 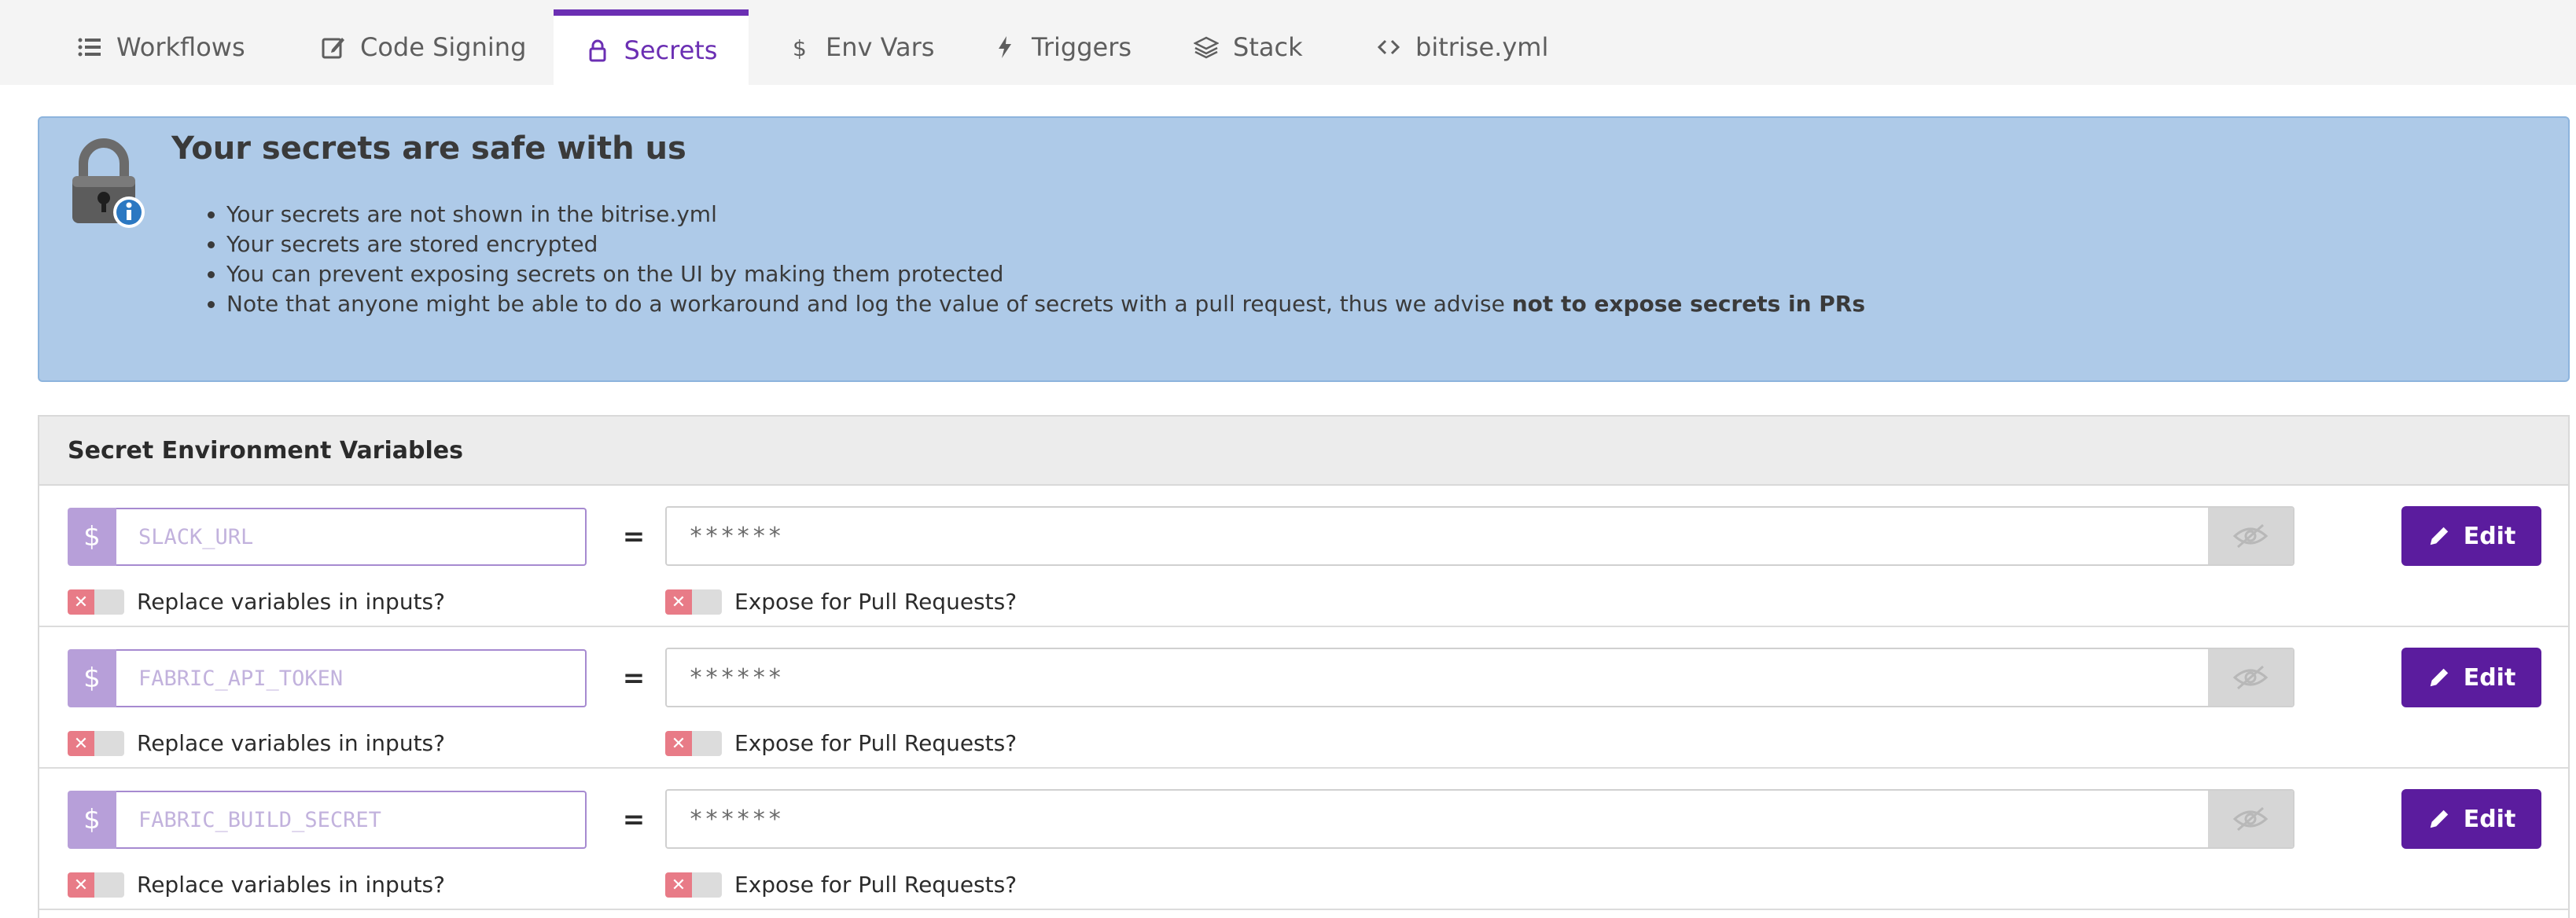 What do you see at coordinates (1206, 47) in the screenshot?
I see `layers-icon` at bounding box center [1206, 47].